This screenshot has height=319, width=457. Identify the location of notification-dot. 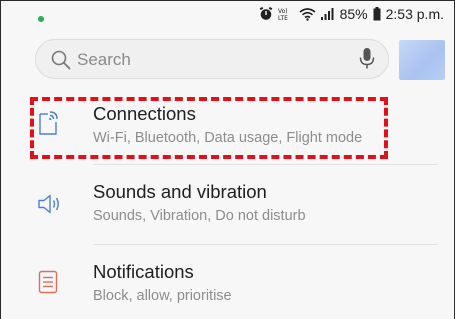
(41, 19).